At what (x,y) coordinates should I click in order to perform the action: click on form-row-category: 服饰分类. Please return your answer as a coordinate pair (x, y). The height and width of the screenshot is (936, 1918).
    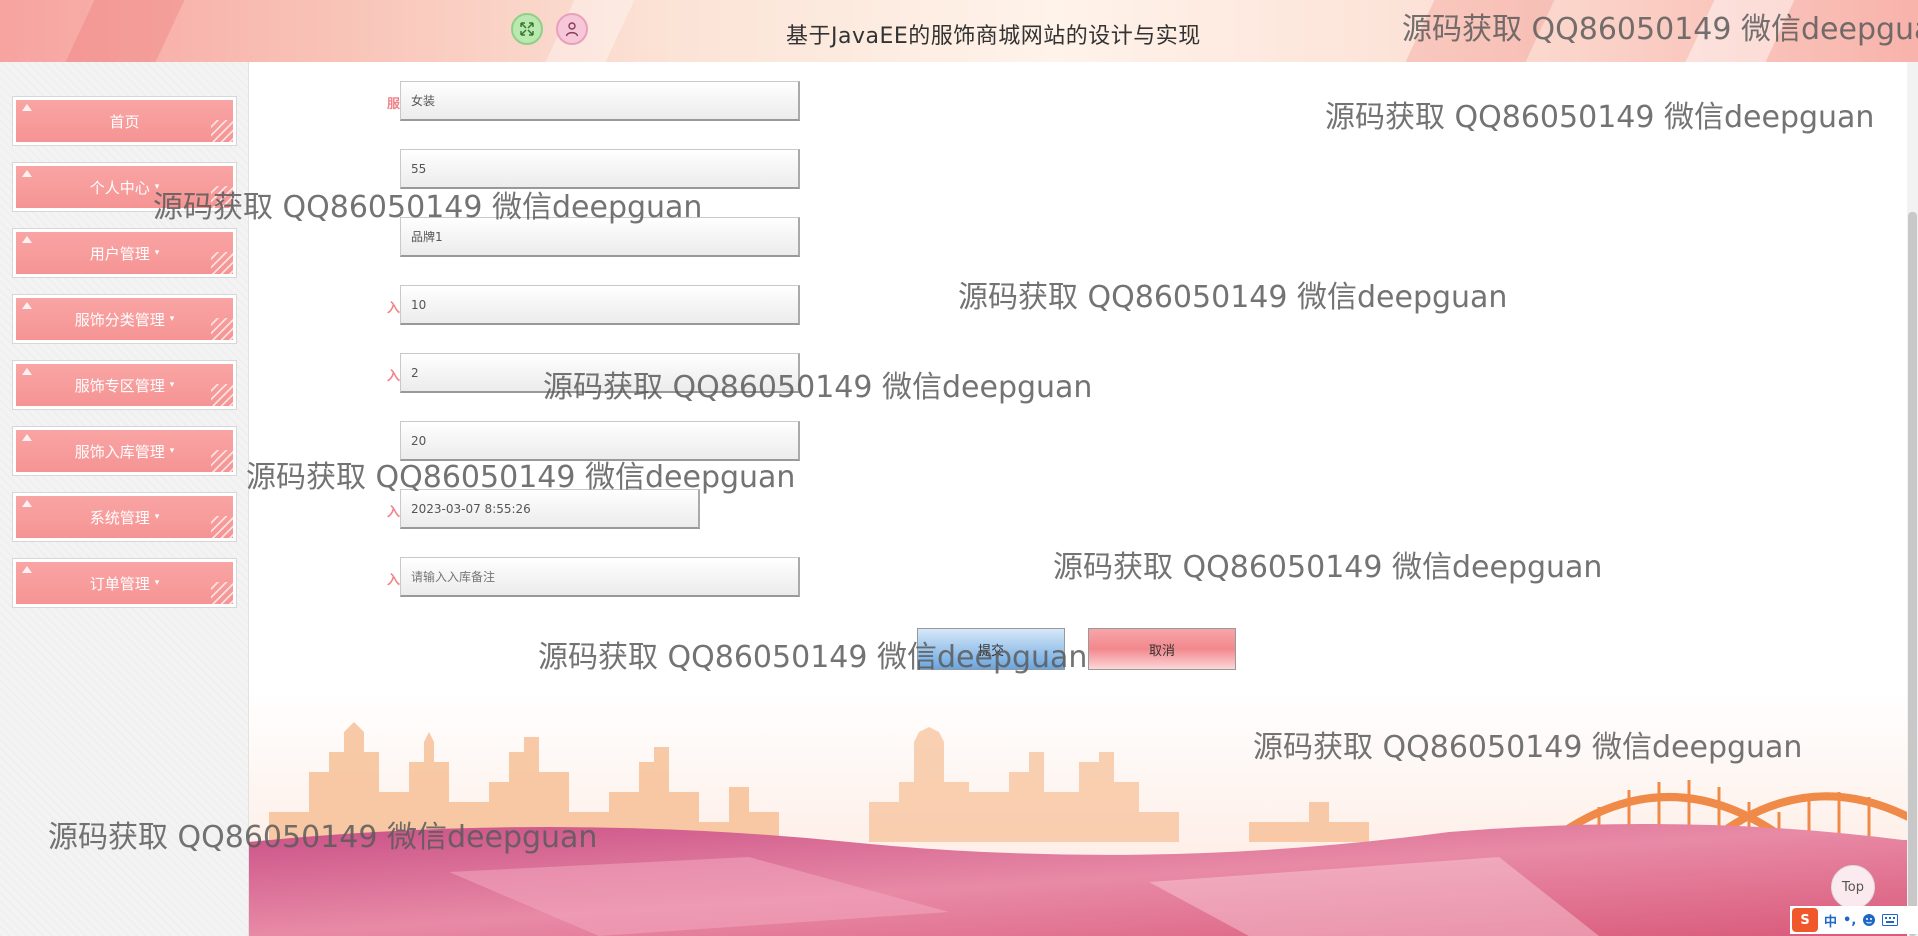
    Looking at the image, I should click on (599, 102).